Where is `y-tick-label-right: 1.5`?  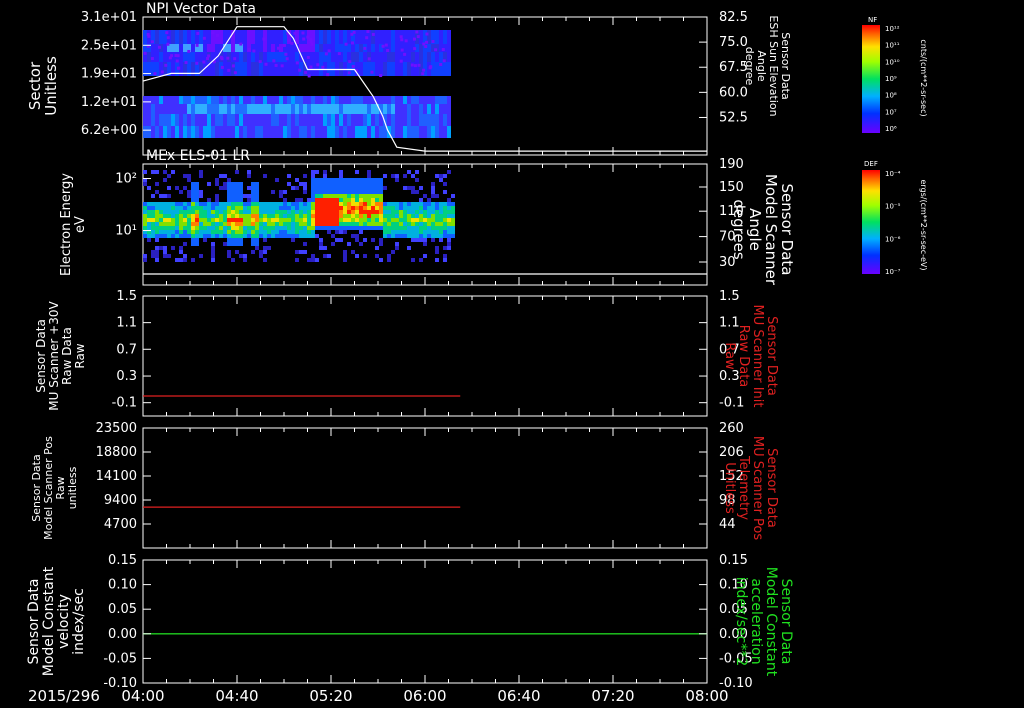
y-tick-label-right: 1.5 is located at coordinates (729, 296).